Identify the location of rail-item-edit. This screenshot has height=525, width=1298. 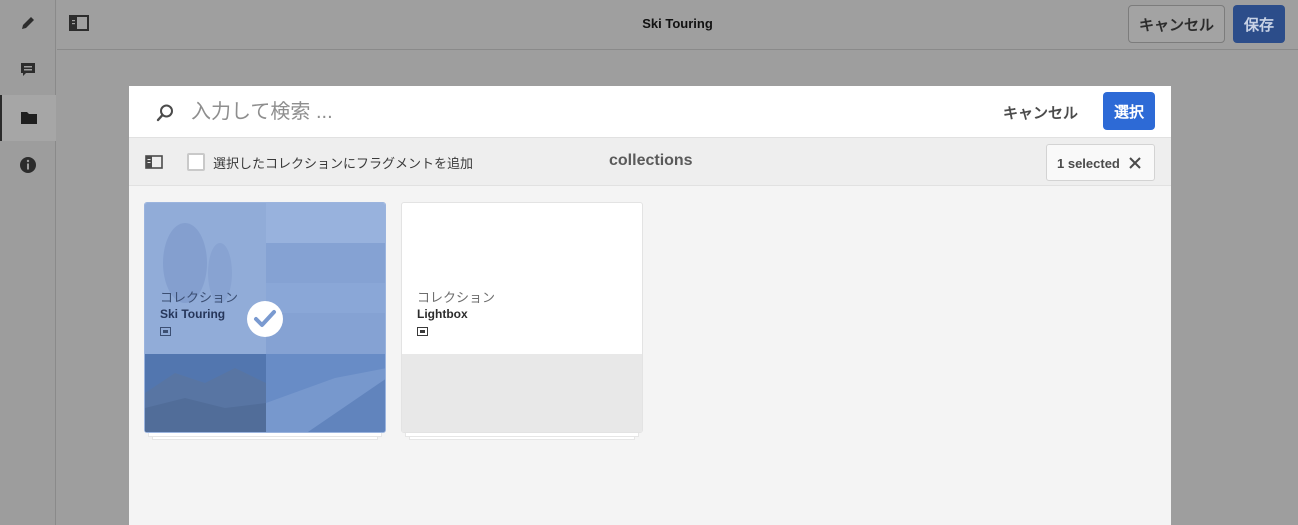
(28, 23).